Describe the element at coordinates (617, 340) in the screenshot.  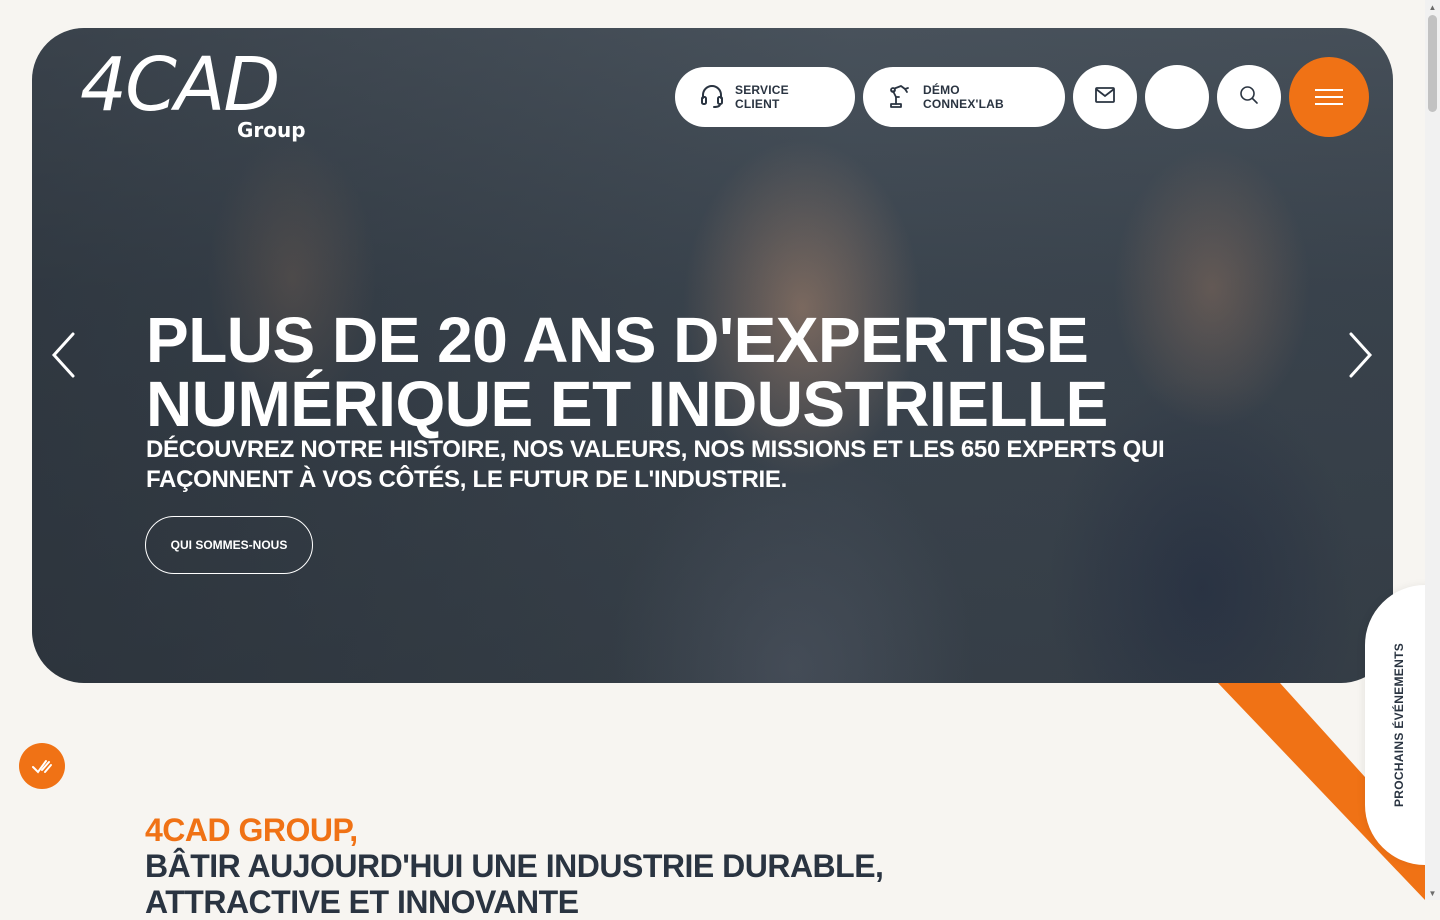
I see `hero-headline-line1: PLUS DE 20 ANS D'EXPERTISE` at that location.